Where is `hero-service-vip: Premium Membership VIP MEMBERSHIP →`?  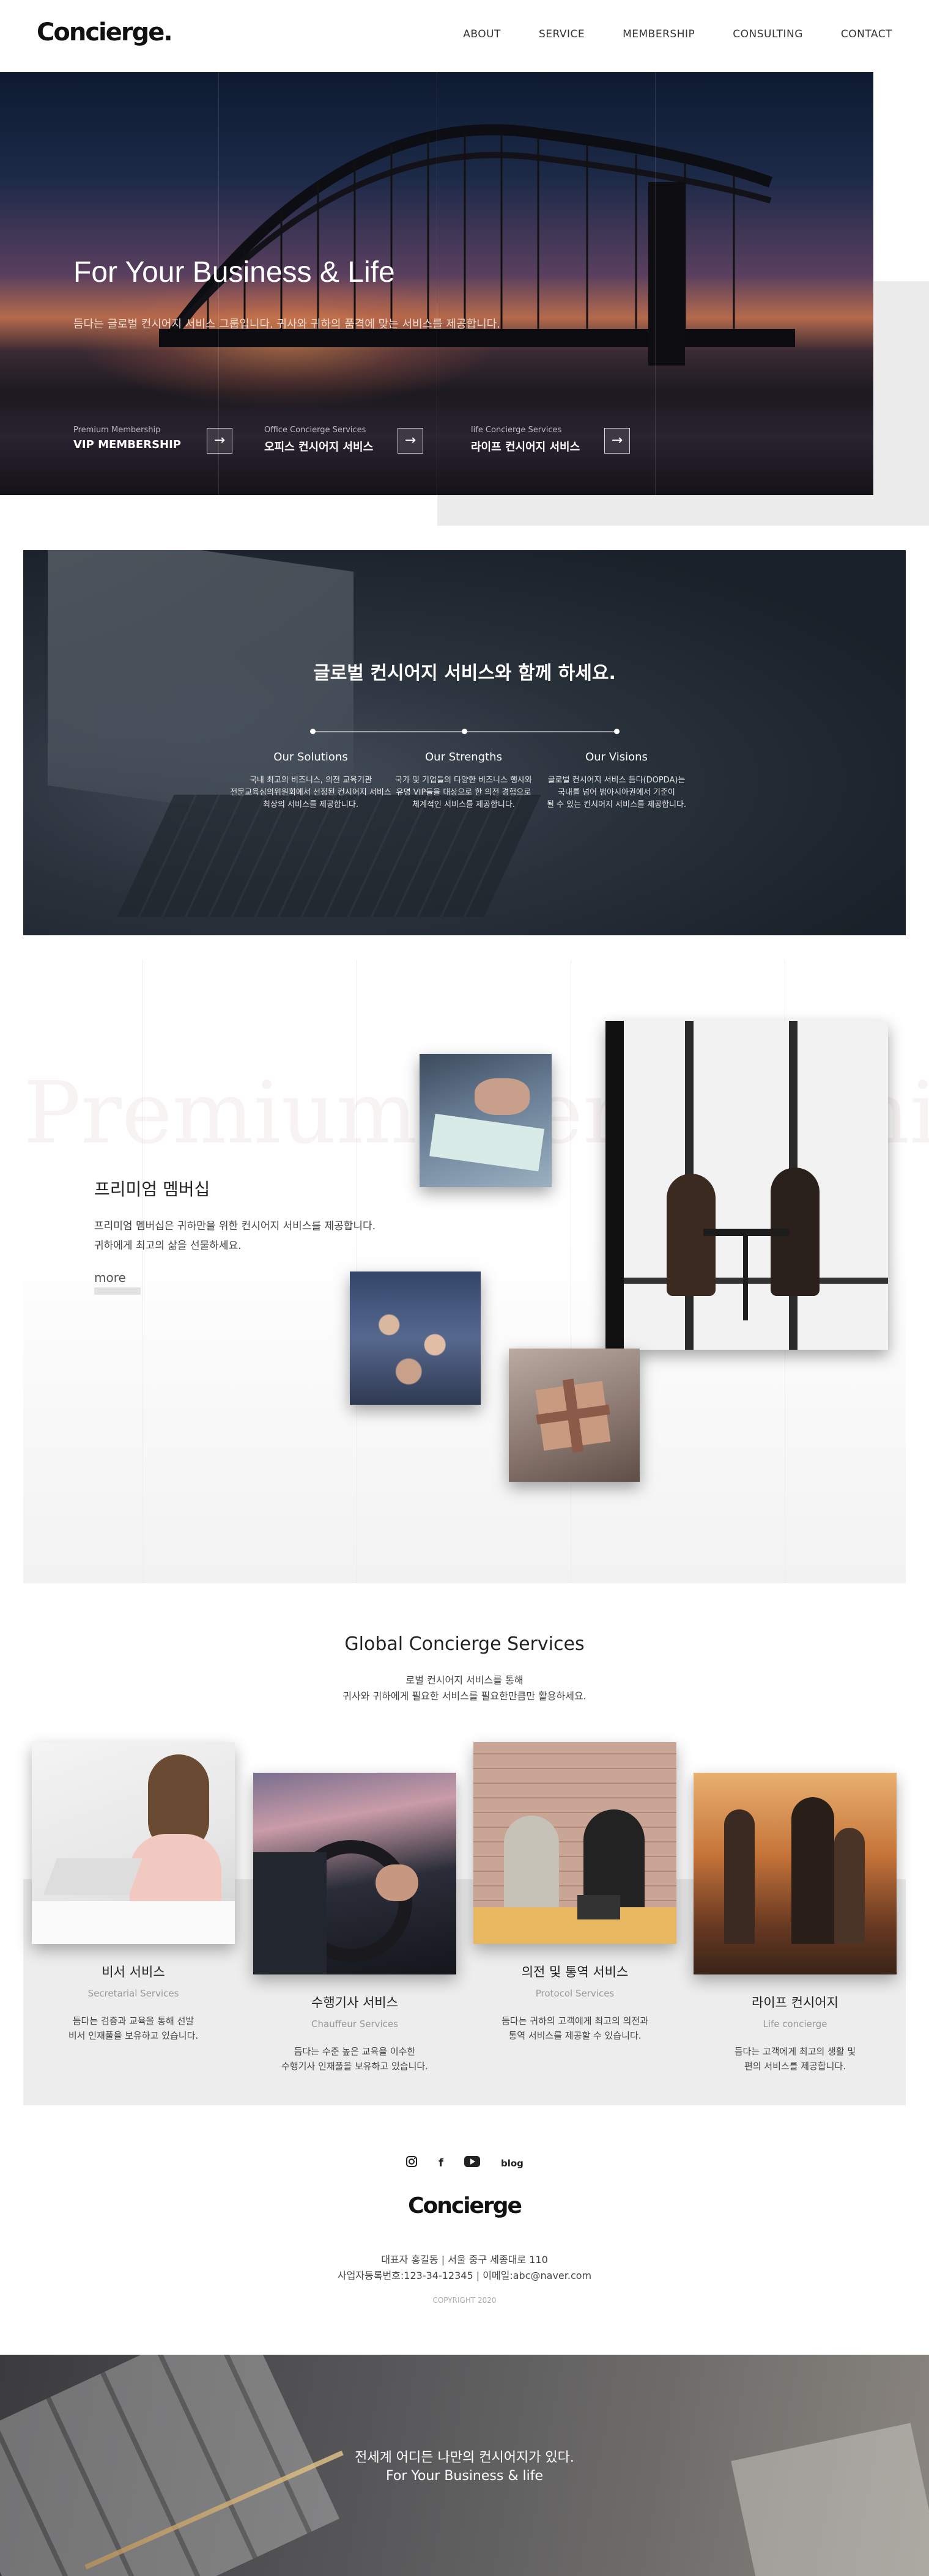
hero-service-vip: Premium Membership VIP MEMBERSHIP → is located at coordinates (152, 444).